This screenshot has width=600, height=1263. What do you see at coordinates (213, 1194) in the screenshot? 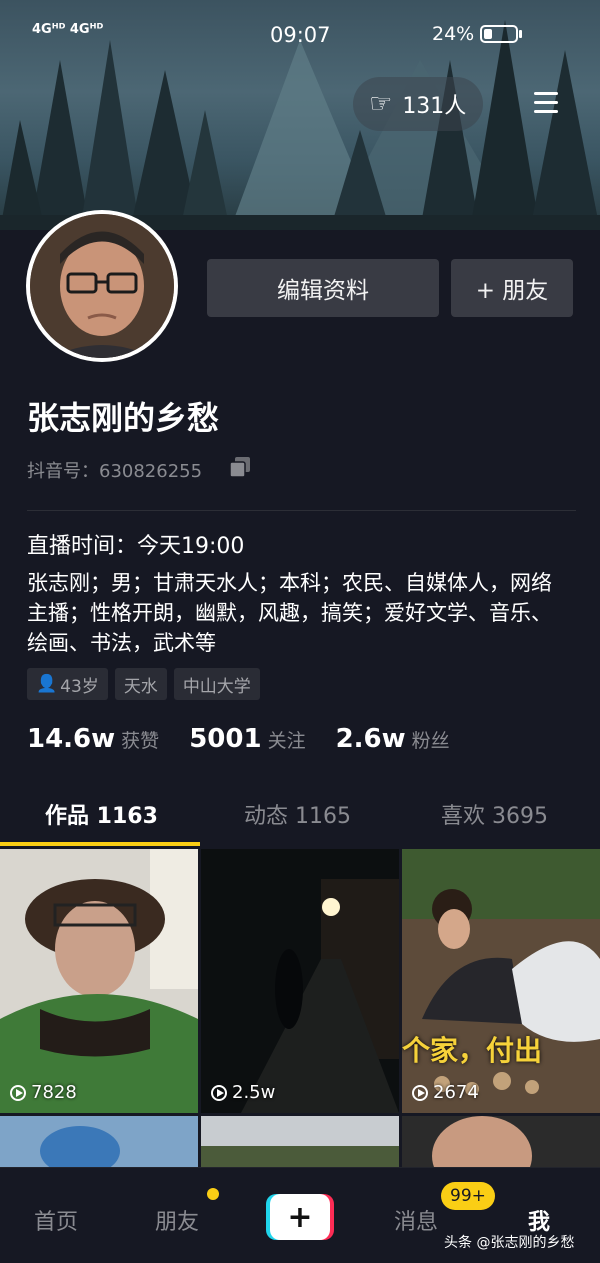
I see `friends-notification-dot` at bounding box center [213, 1194].